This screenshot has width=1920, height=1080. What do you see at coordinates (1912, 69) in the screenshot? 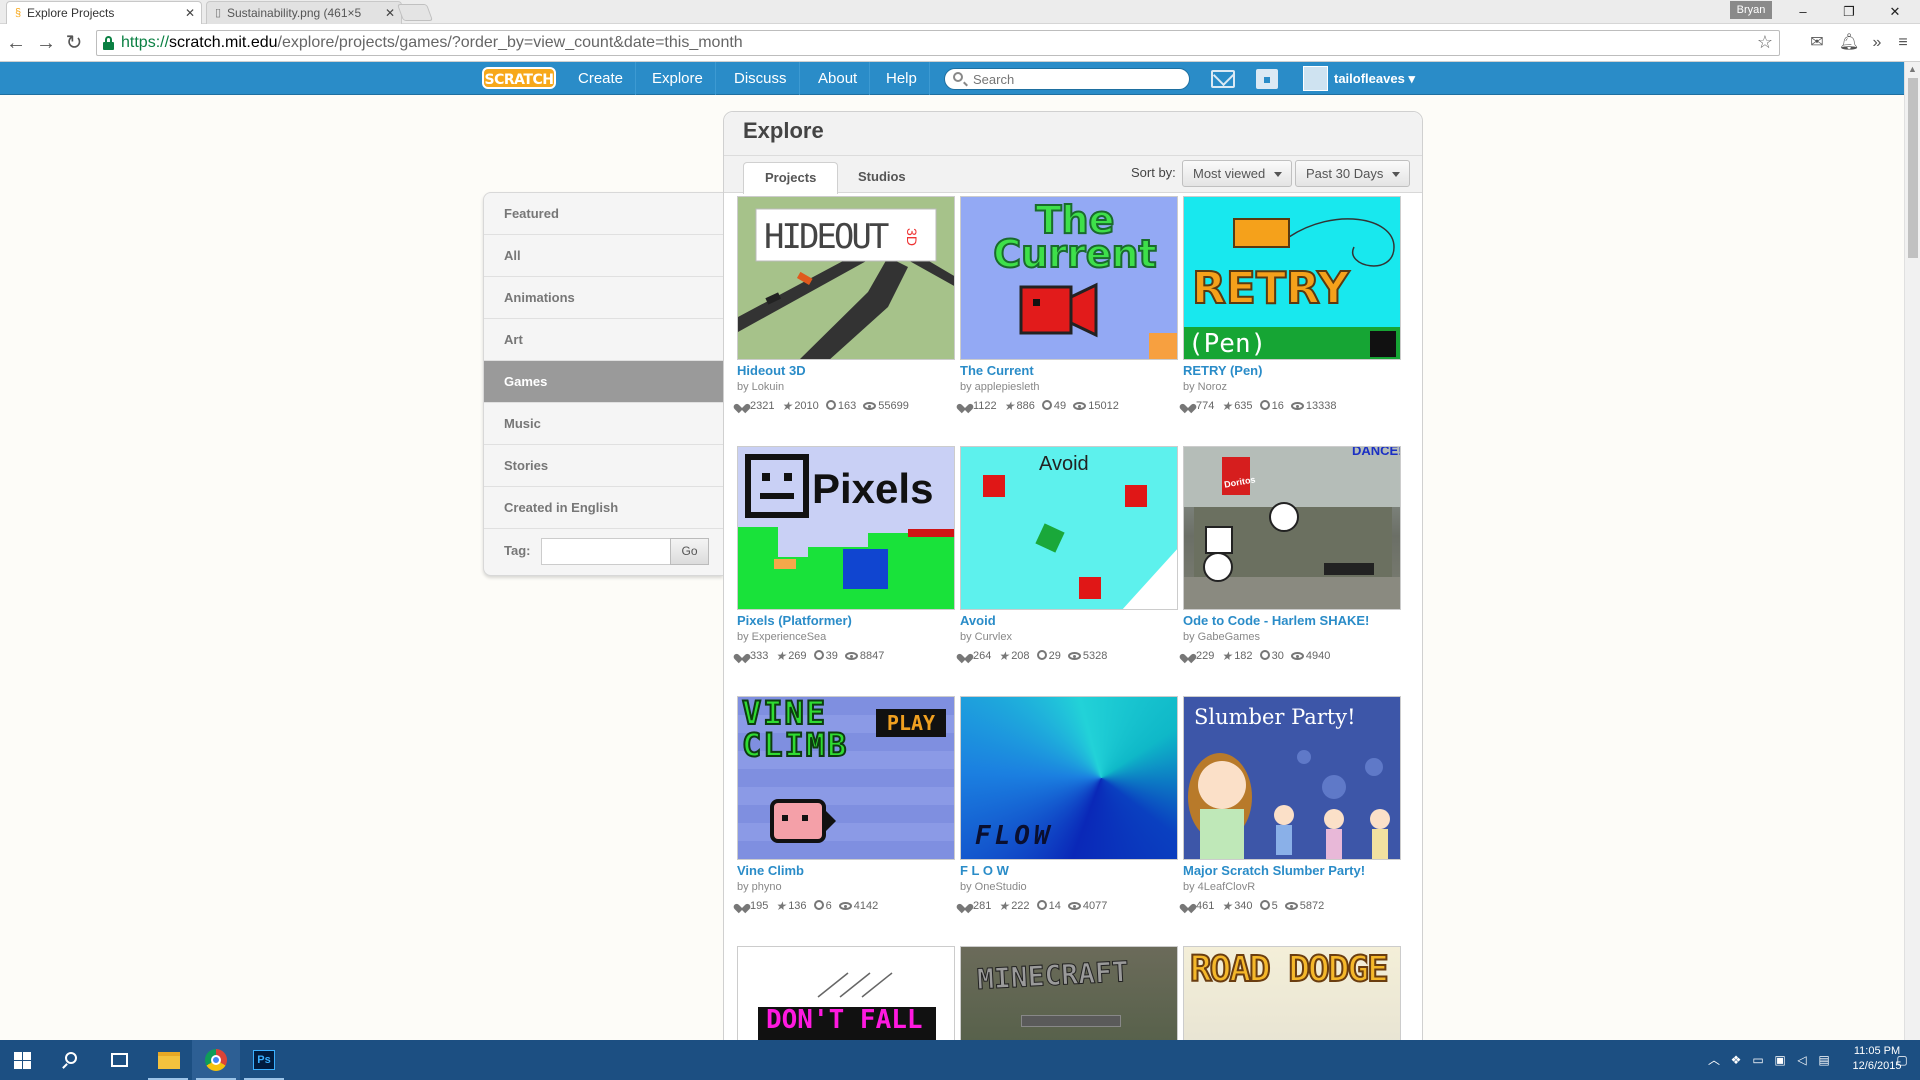
I see `scroll-up-arrow-icon: ▲` at bounding box center [1912, 69].